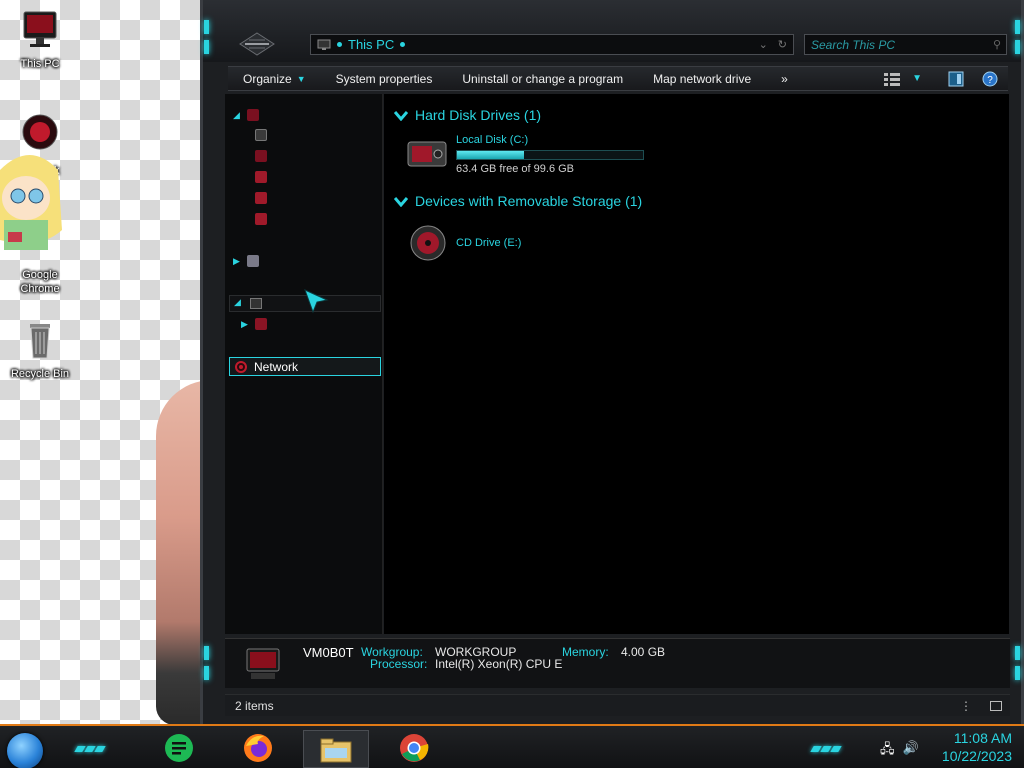  What do you see at coordinates (892, 79) in the screenshot?
I see `view-options-icon` at bounding box center [892, 79].